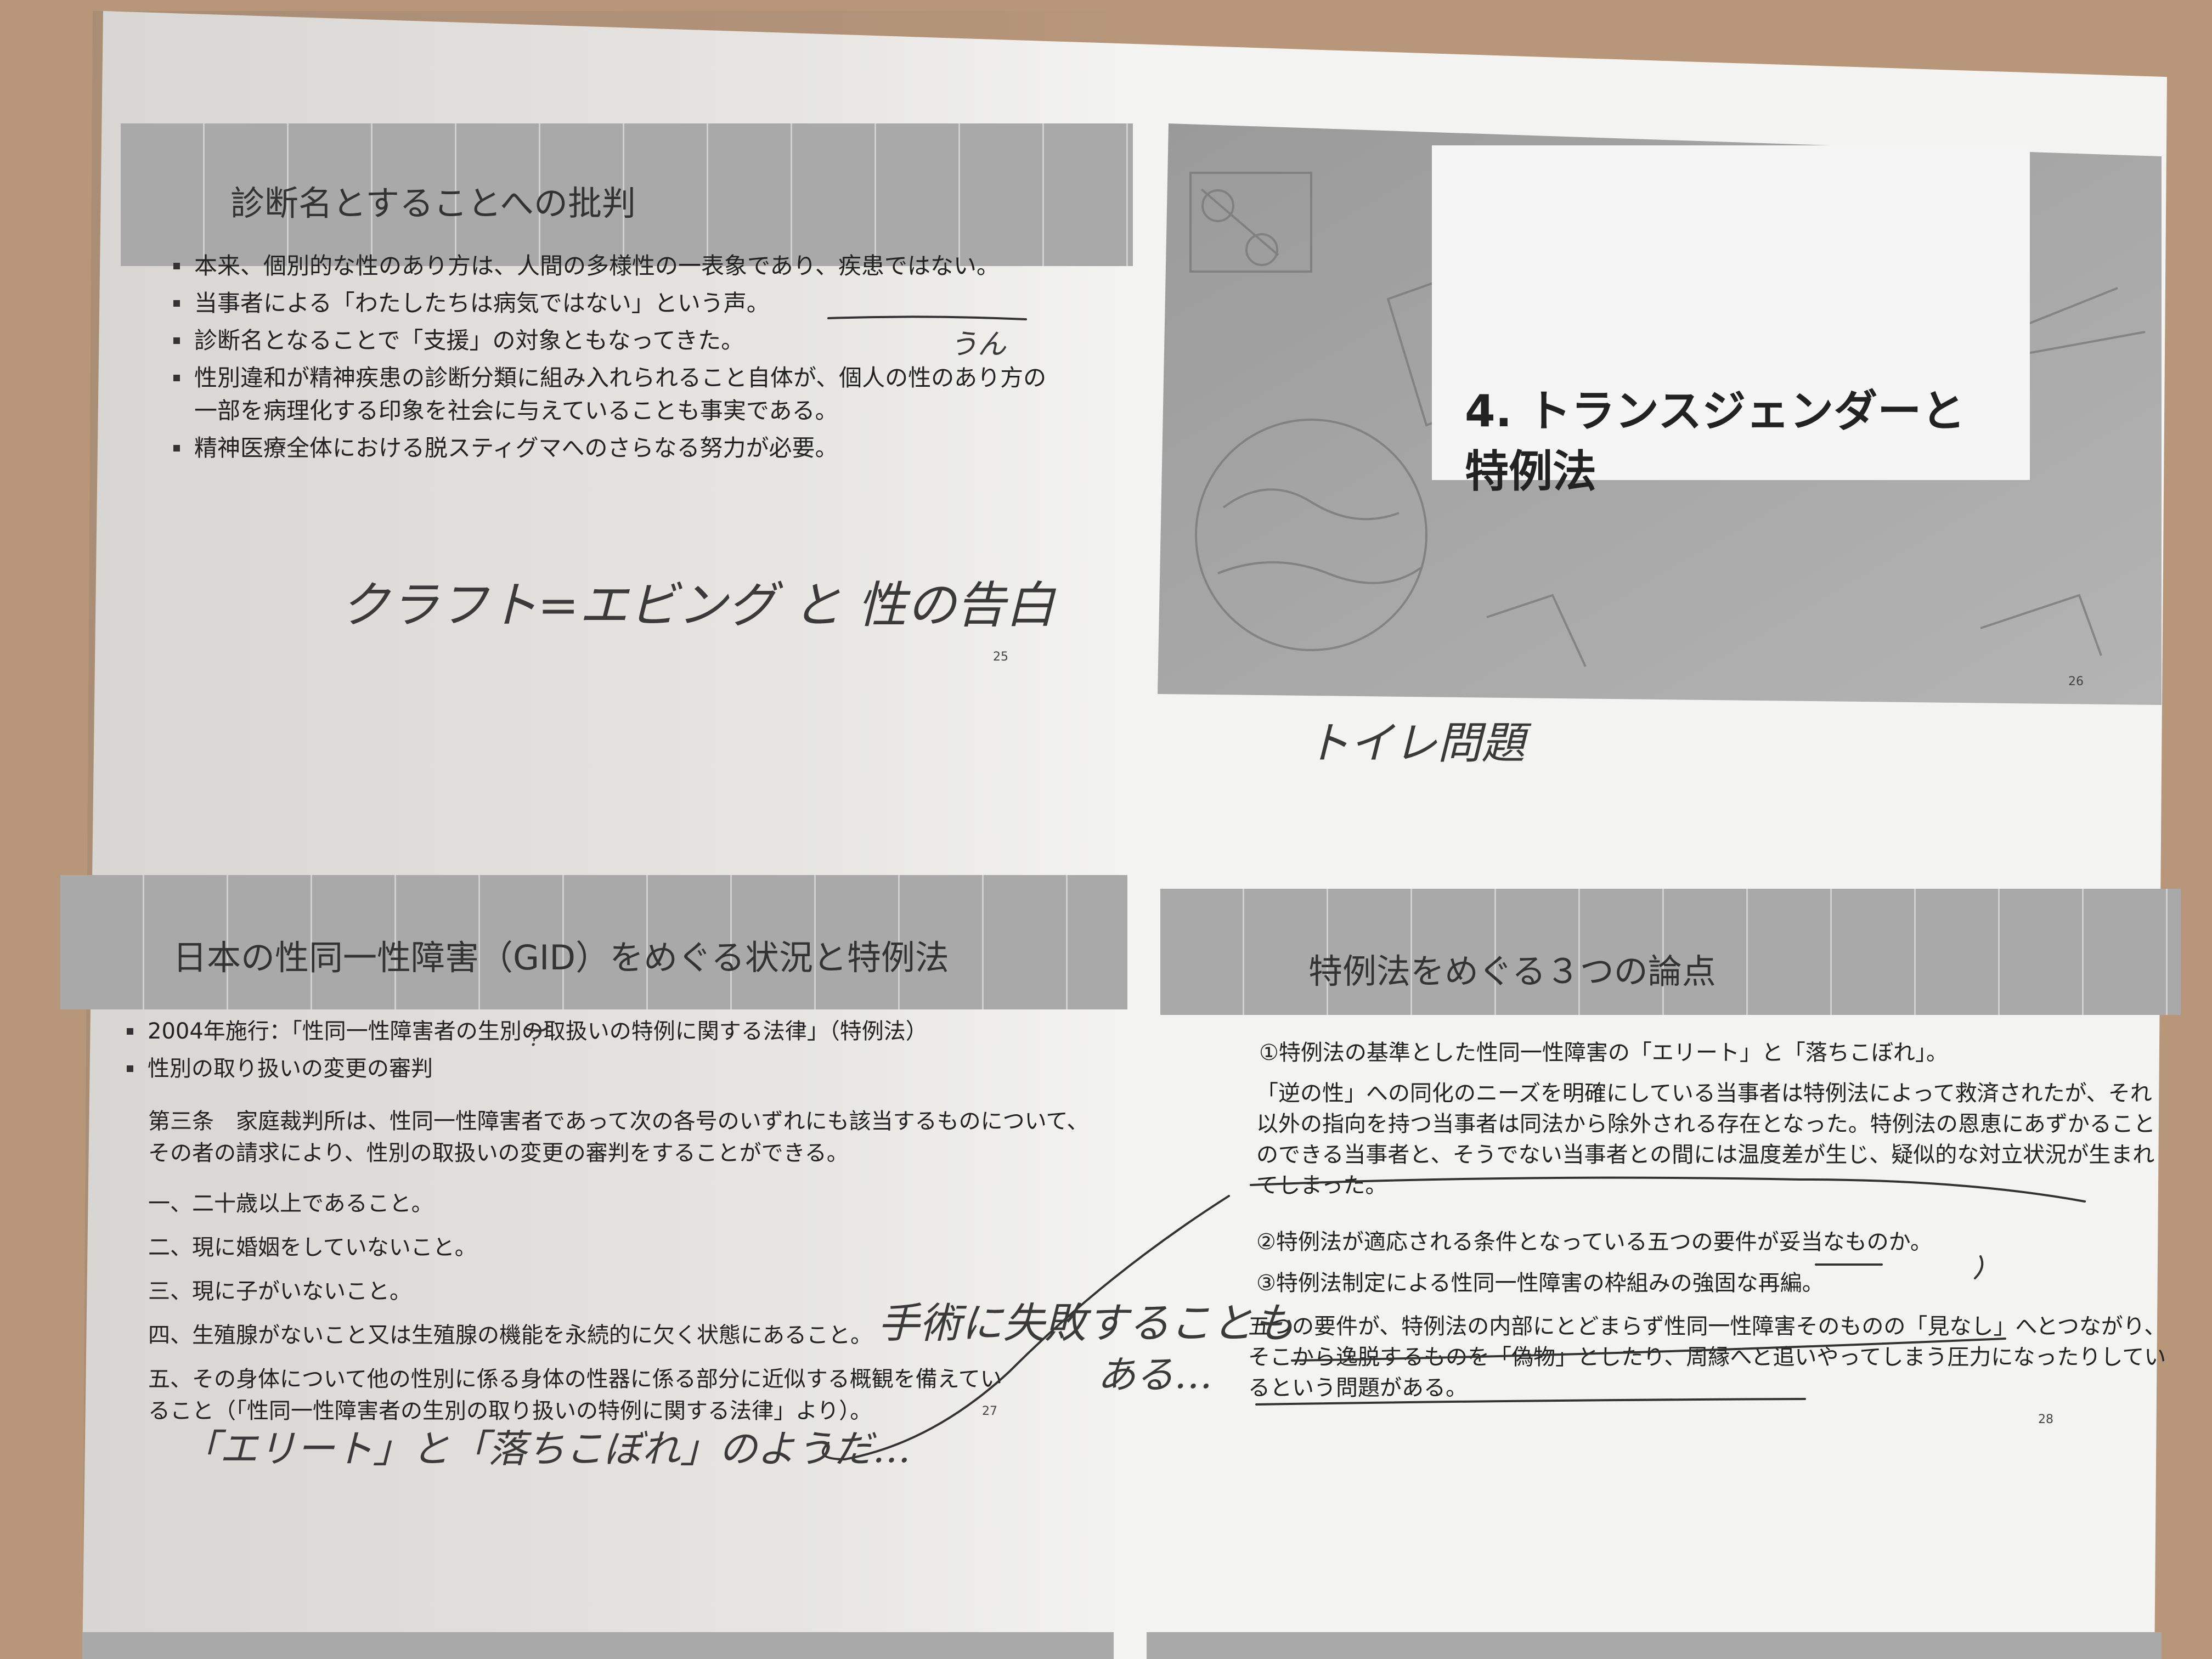  Describe the element at coordinates (1415, 744) in the screenshot. I see `handwritten-note-toilet: トイレ問題` at that location.